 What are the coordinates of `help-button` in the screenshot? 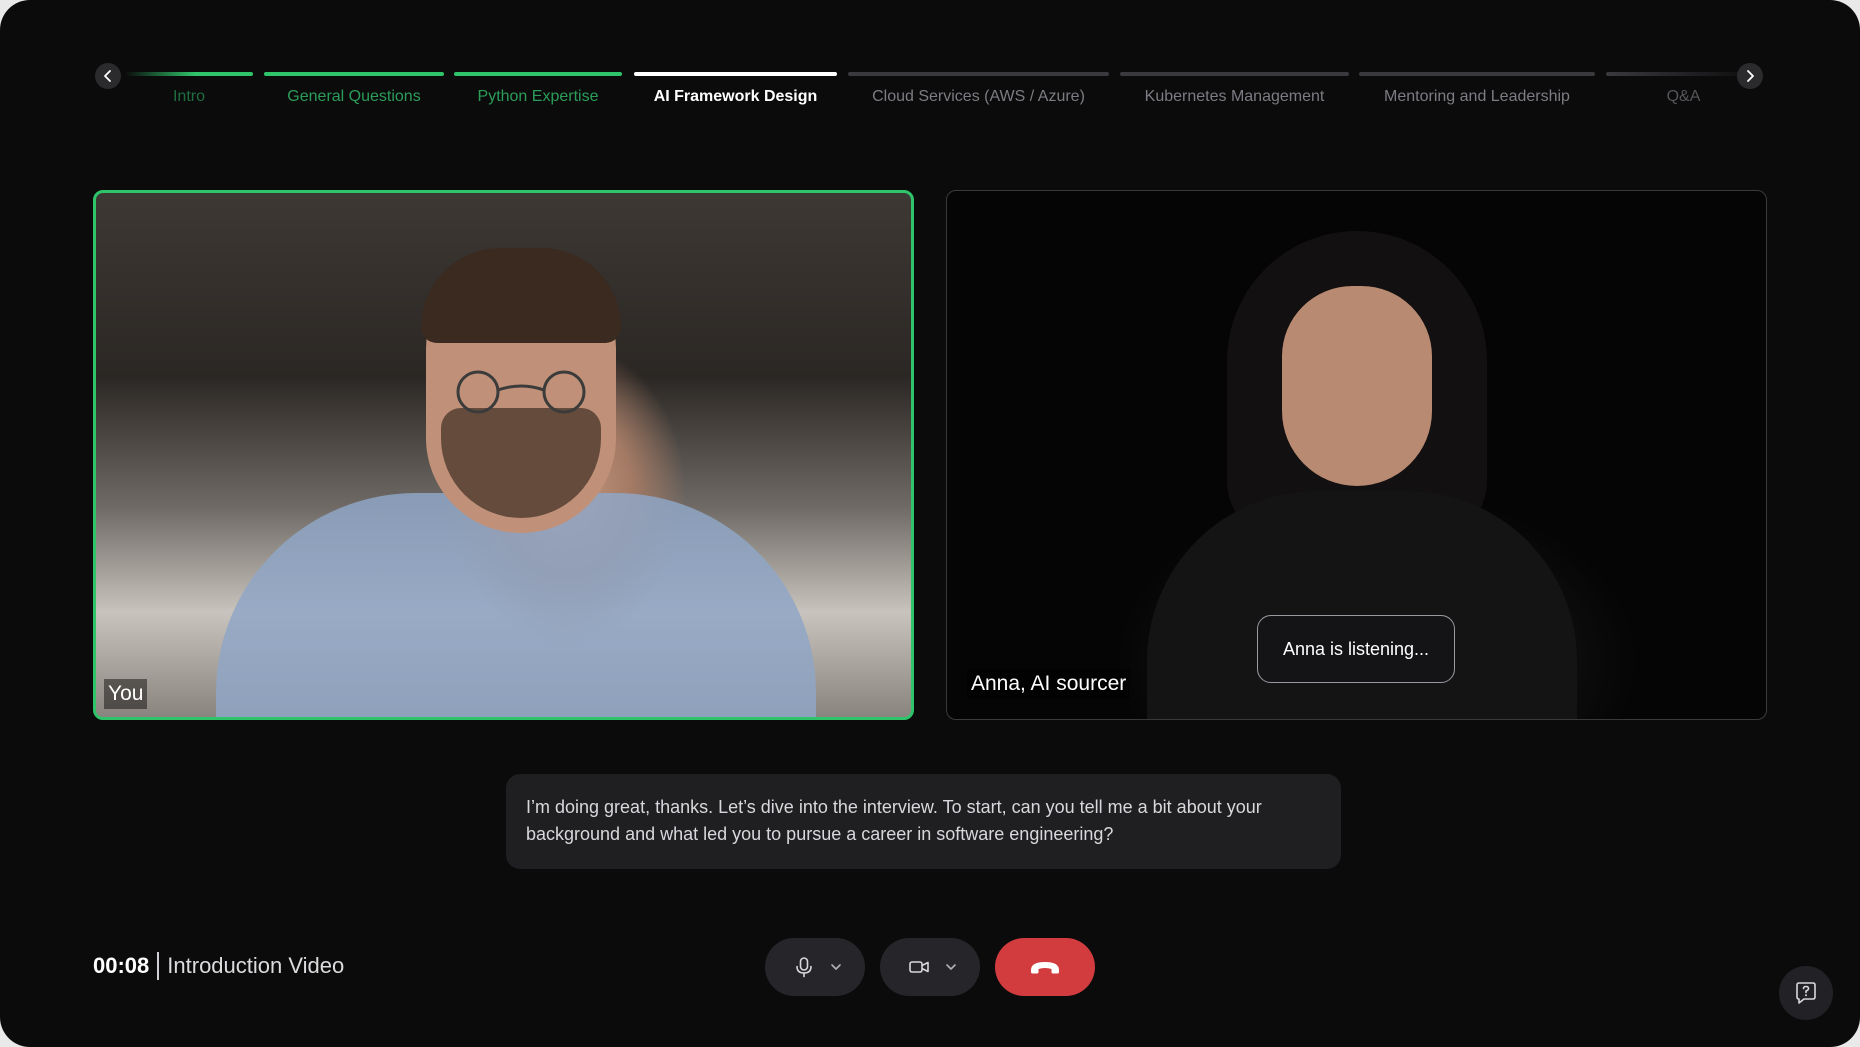 It's located at (1806, 993).